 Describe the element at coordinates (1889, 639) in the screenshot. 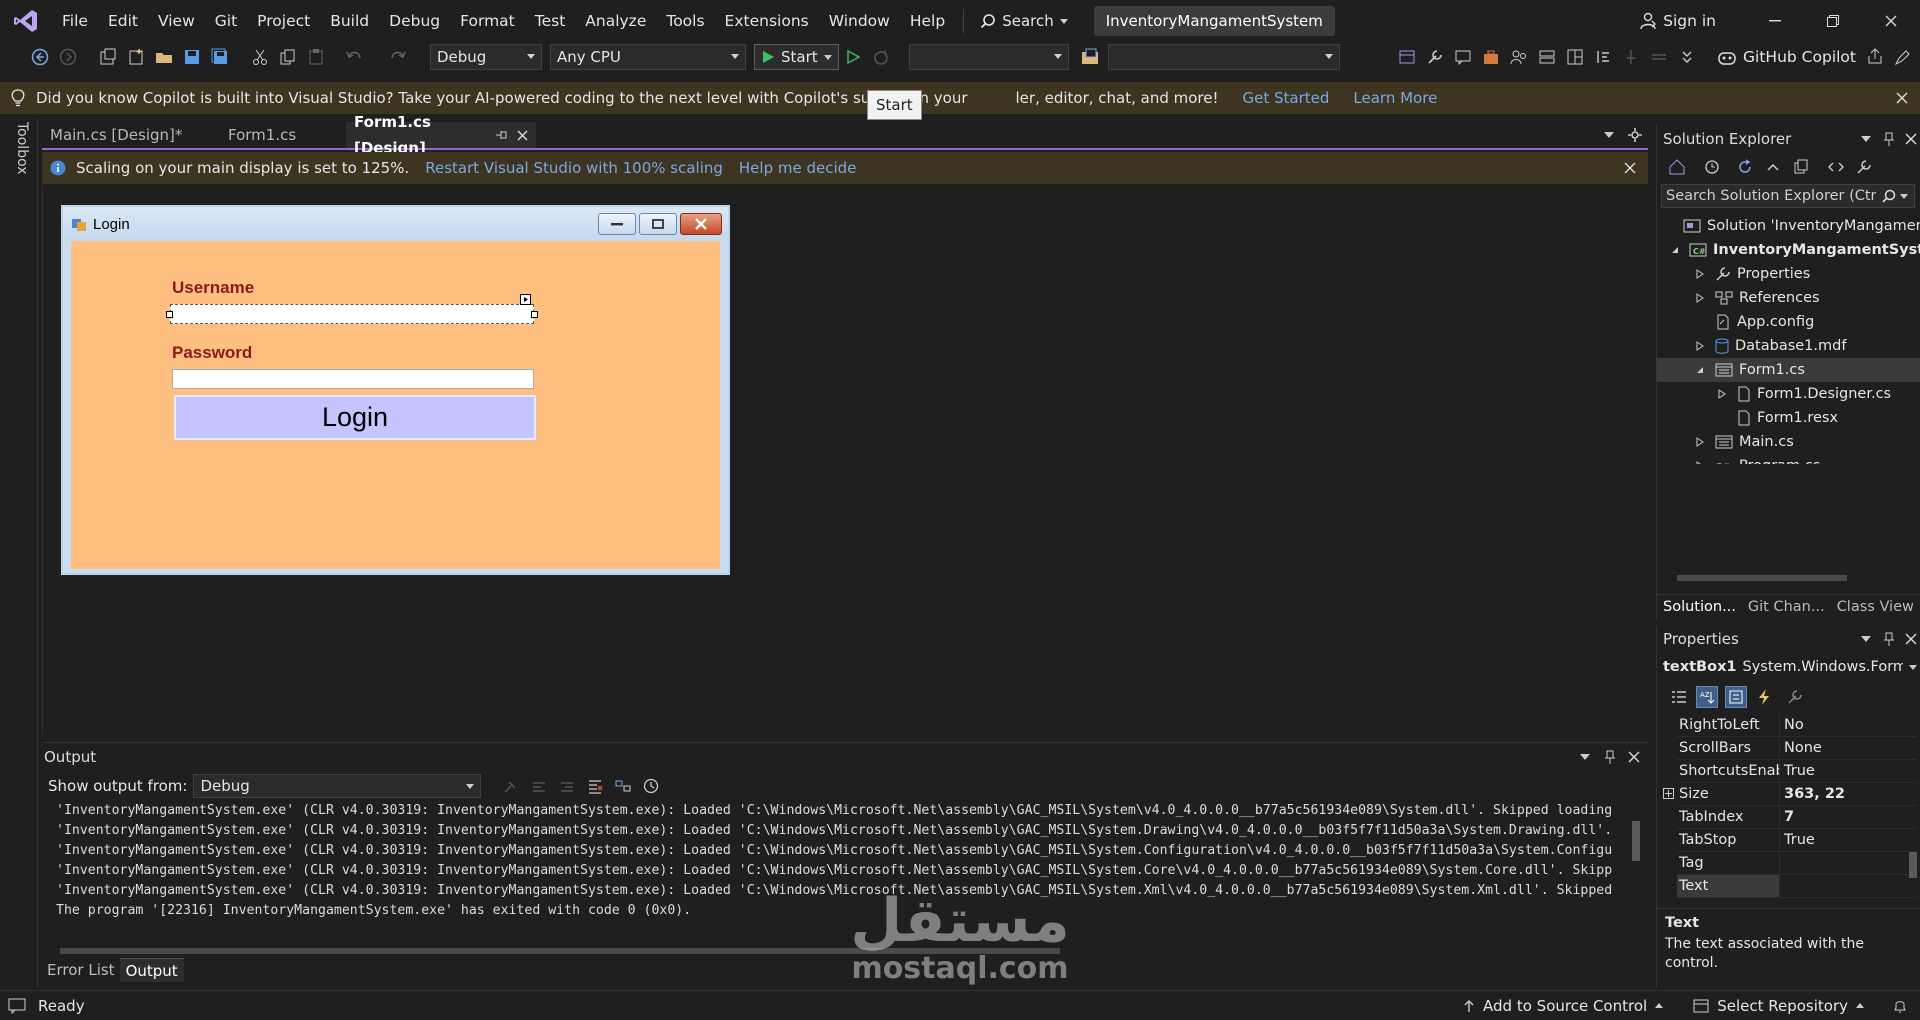

I see `props-pin-icon` at that location.